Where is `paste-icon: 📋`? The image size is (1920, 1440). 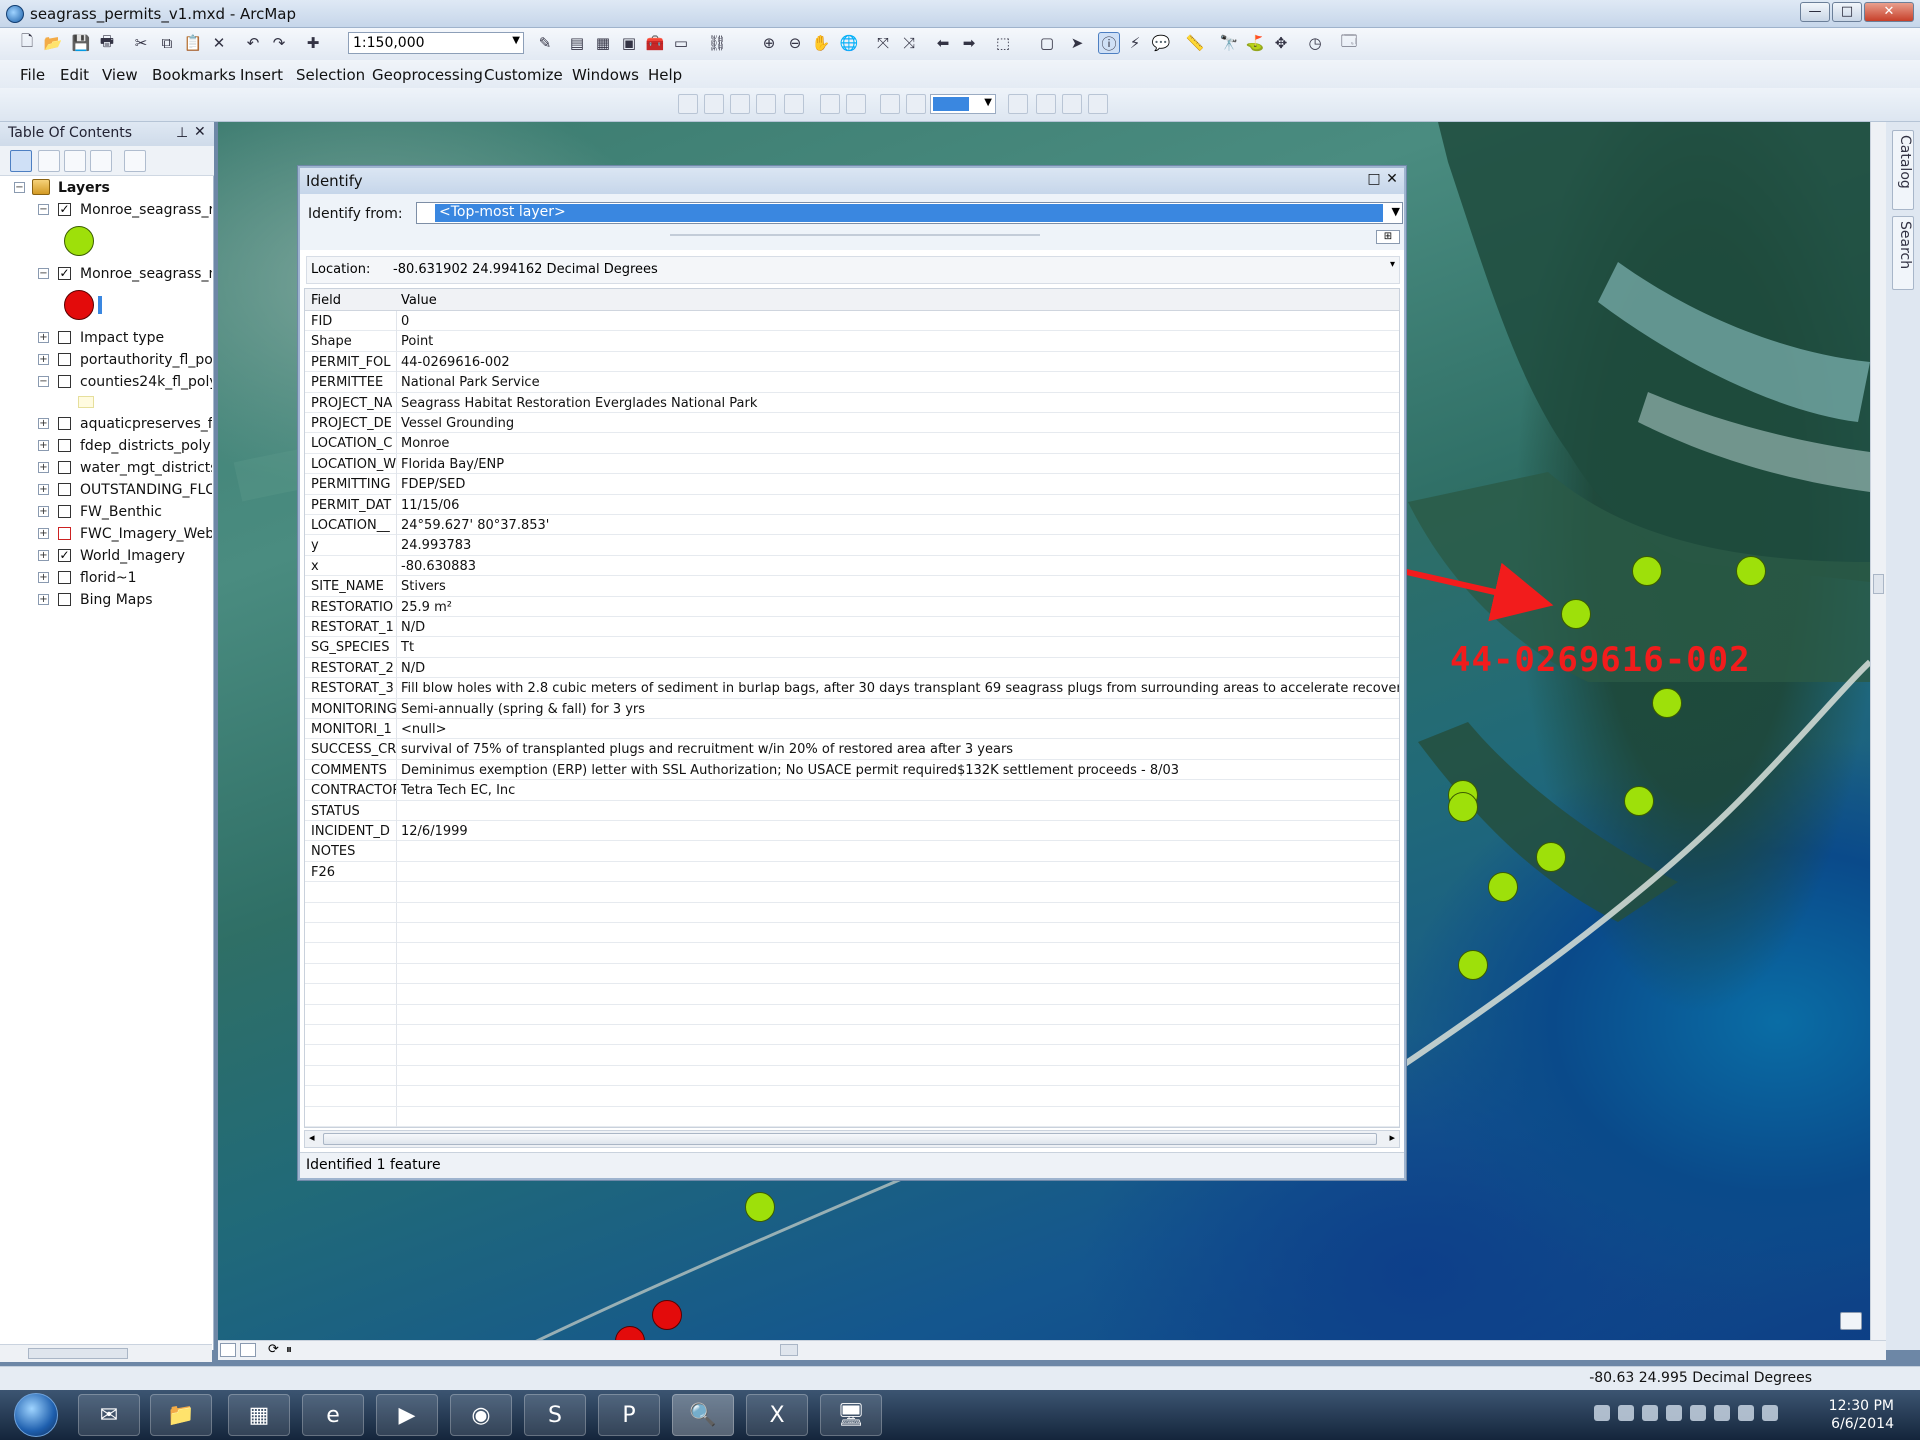 paste-icon: 📋 is located at coordinates (193, 43).